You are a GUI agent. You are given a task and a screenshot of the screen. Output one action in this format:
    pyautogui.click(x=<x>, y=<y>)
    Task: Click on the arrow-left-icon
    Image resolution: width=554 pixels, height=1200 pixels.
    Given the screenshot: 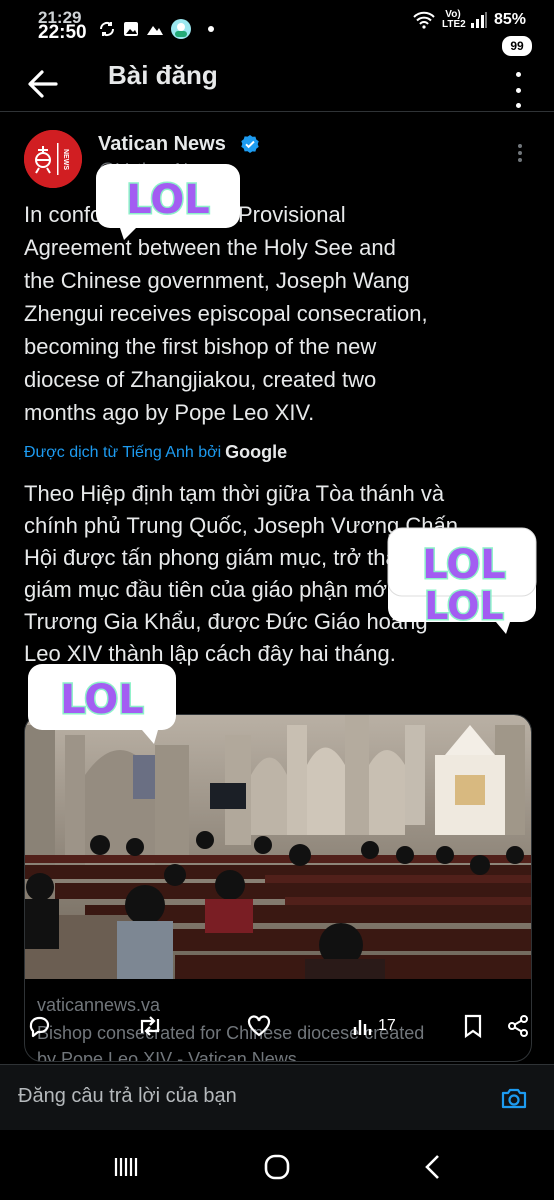 What is the action you would take?
    pyautogui.click(x=43, y=84)
    